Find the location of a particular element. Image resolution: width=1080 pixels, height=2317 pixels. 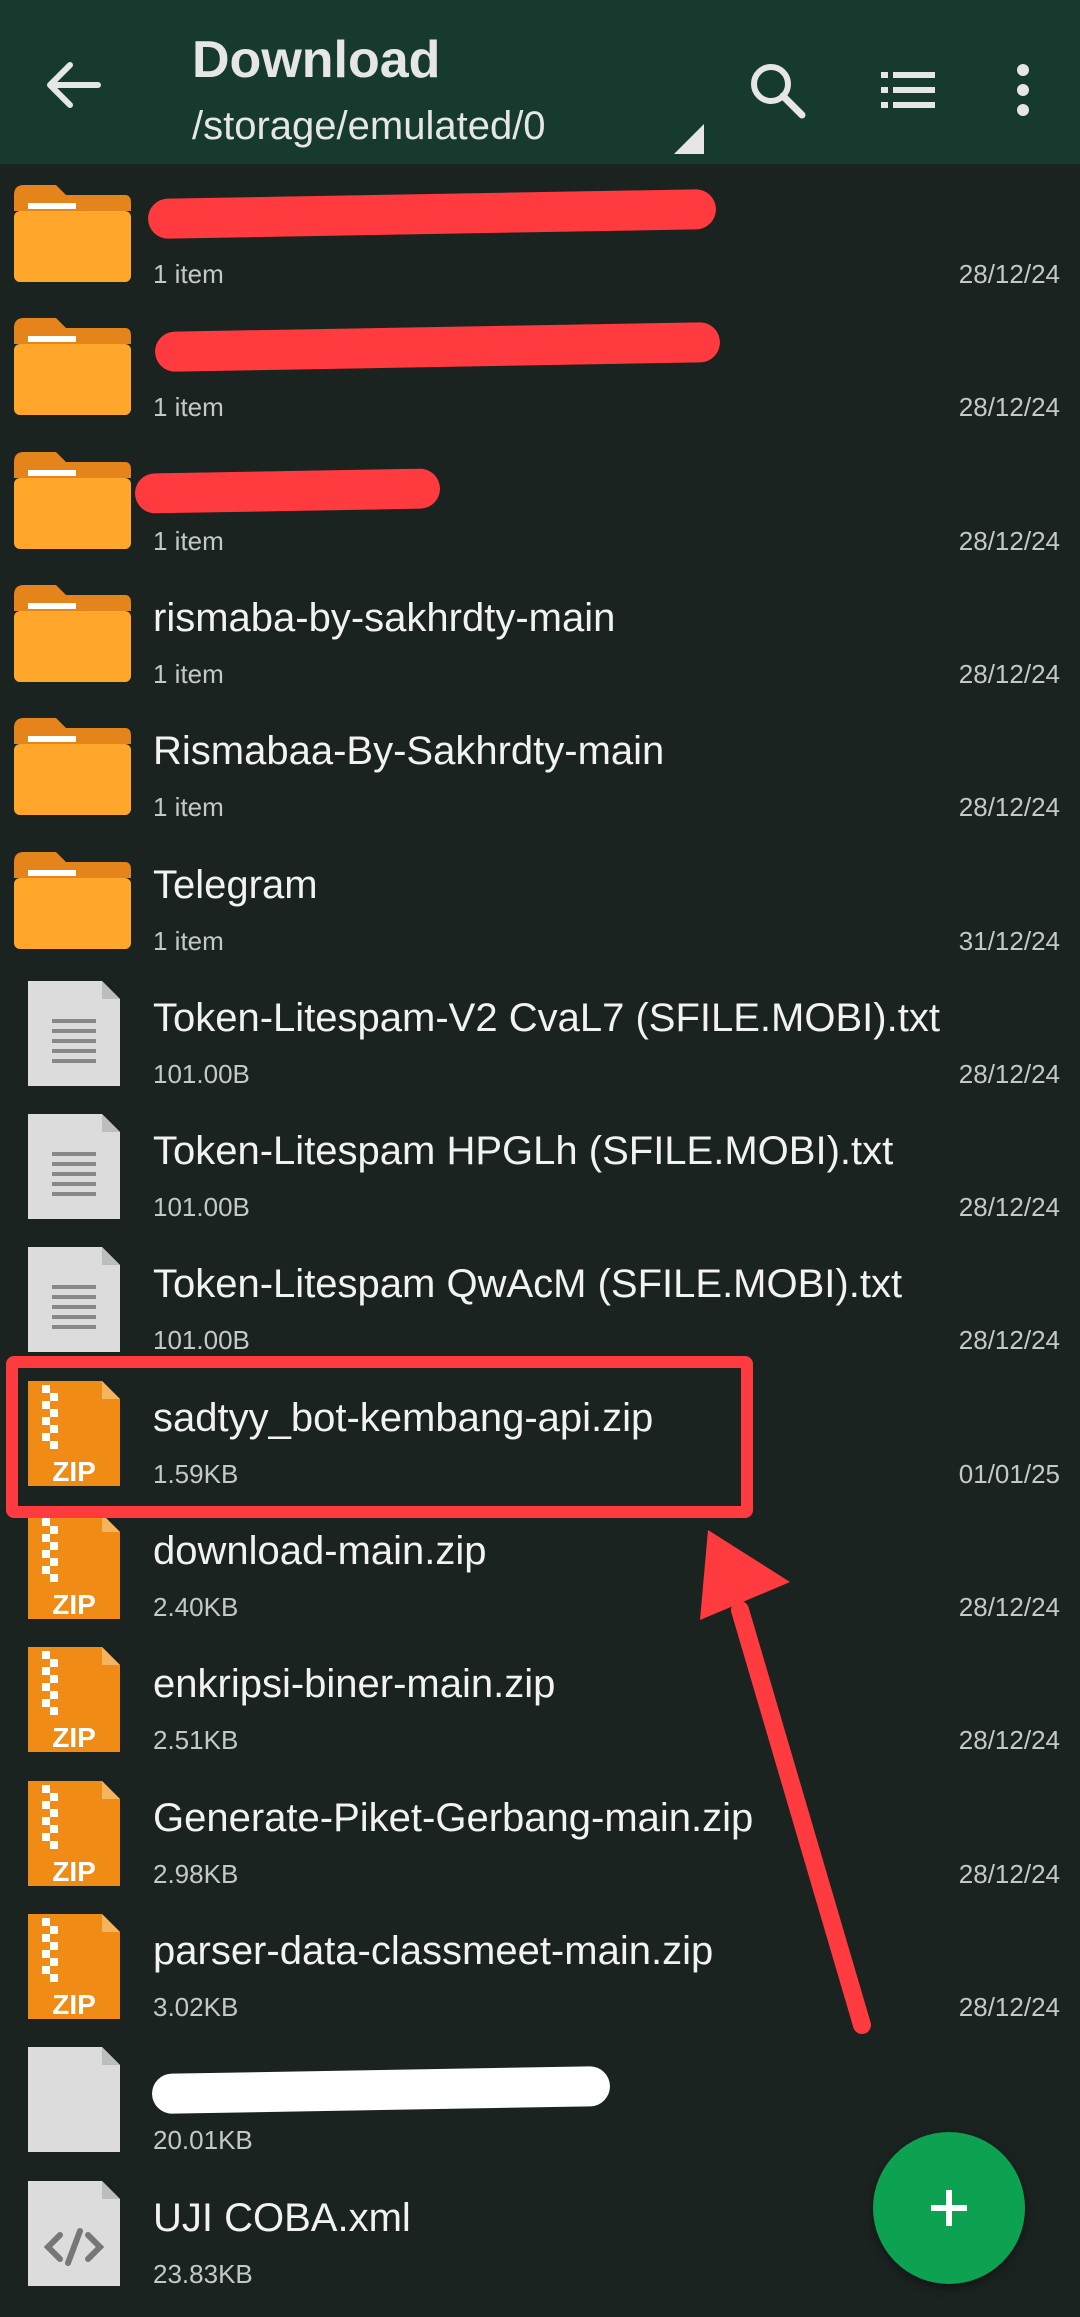

file-row: rismaba-by-sakhrdty-main 1 item 28/12/24 is located at coordinates (540, 630).